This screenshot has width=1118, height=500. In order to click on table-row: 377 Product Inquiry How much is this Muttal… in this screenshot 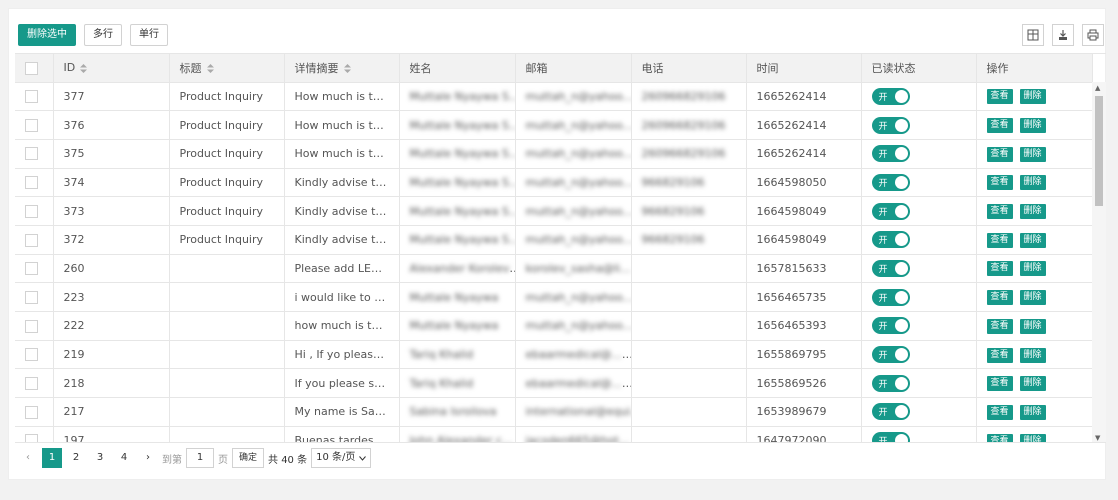, I will do `click(554, 97)`.